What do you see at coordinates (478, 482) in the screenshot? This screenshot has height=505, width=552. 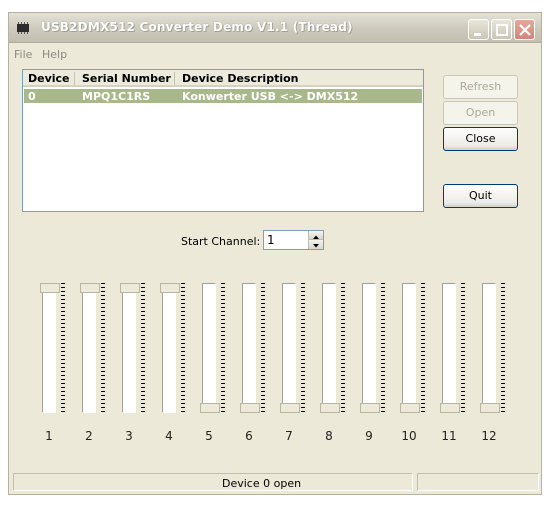 I see `status-pane-secondary` at bounding box center [478, 482].